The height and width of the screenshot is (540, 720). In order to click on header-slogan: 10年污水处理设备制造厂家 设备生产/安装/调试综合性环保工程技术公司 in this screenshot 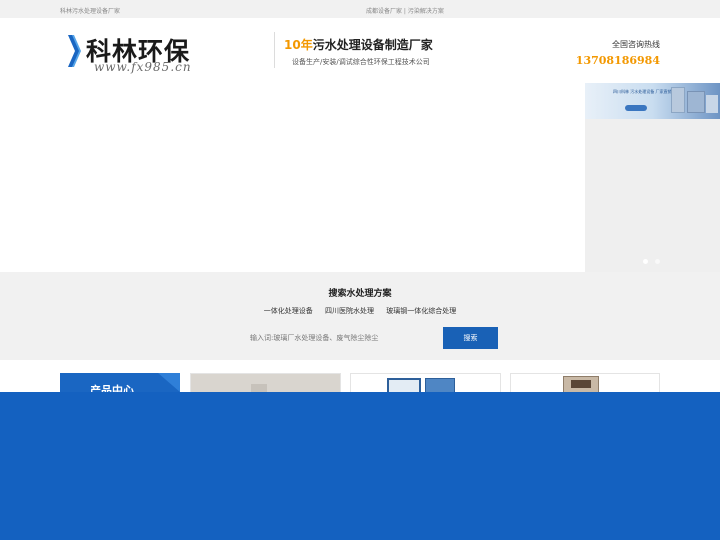, I will do `click(358, 51)`.